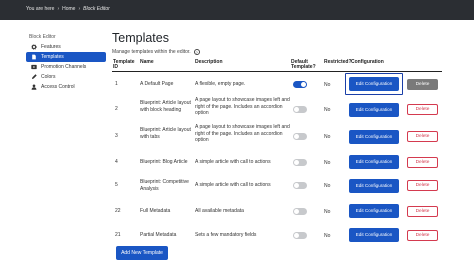  I want to click on sidebar-item-label: Colors, so click(48, 77).